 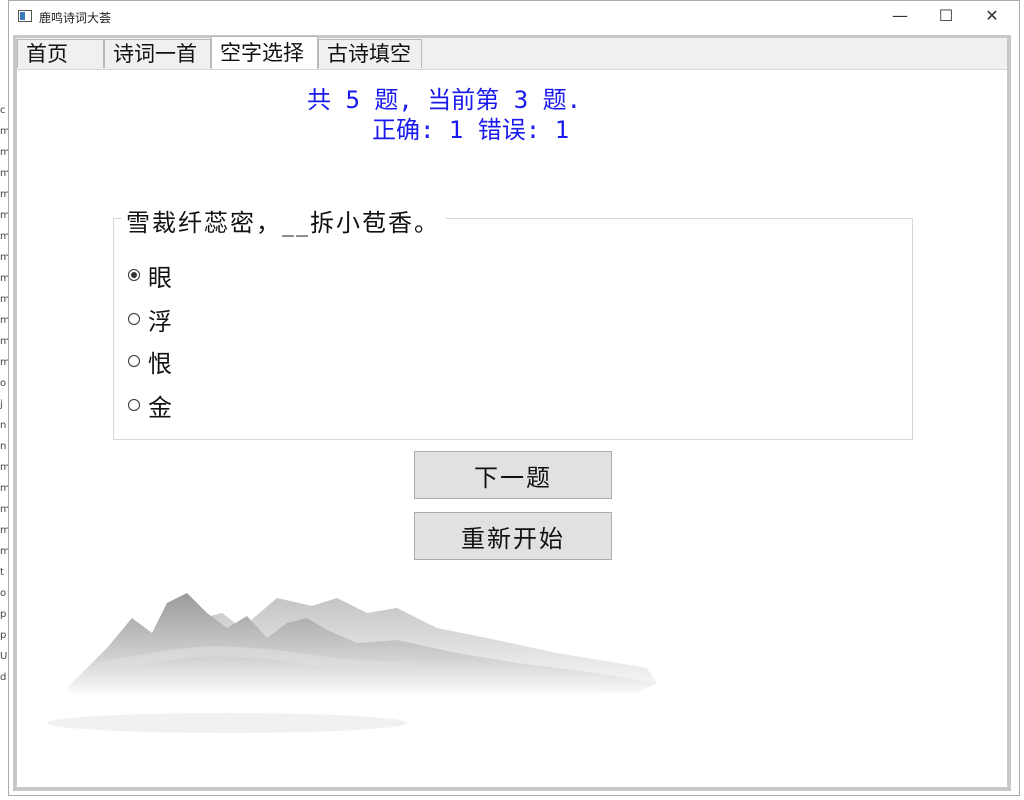 What do you see at coordinates (514, 17) in the screenshot?
I see `title-bar: 鹿鸣诗词大荟 — ☐ ✕` at bounding box center [514, 17].